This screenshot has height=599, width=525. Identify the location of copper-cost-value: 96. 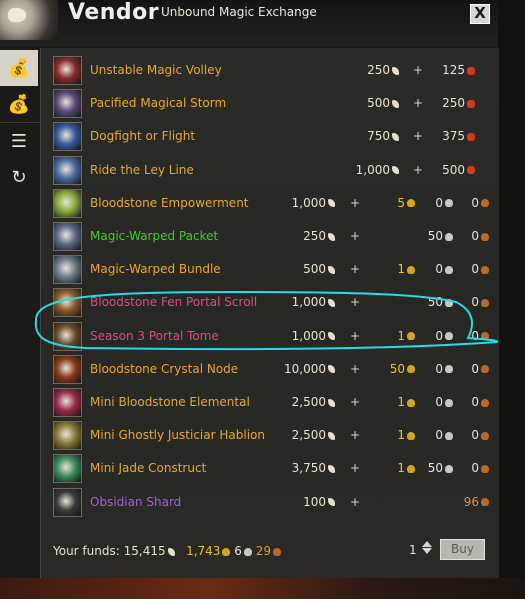
(471, 501).